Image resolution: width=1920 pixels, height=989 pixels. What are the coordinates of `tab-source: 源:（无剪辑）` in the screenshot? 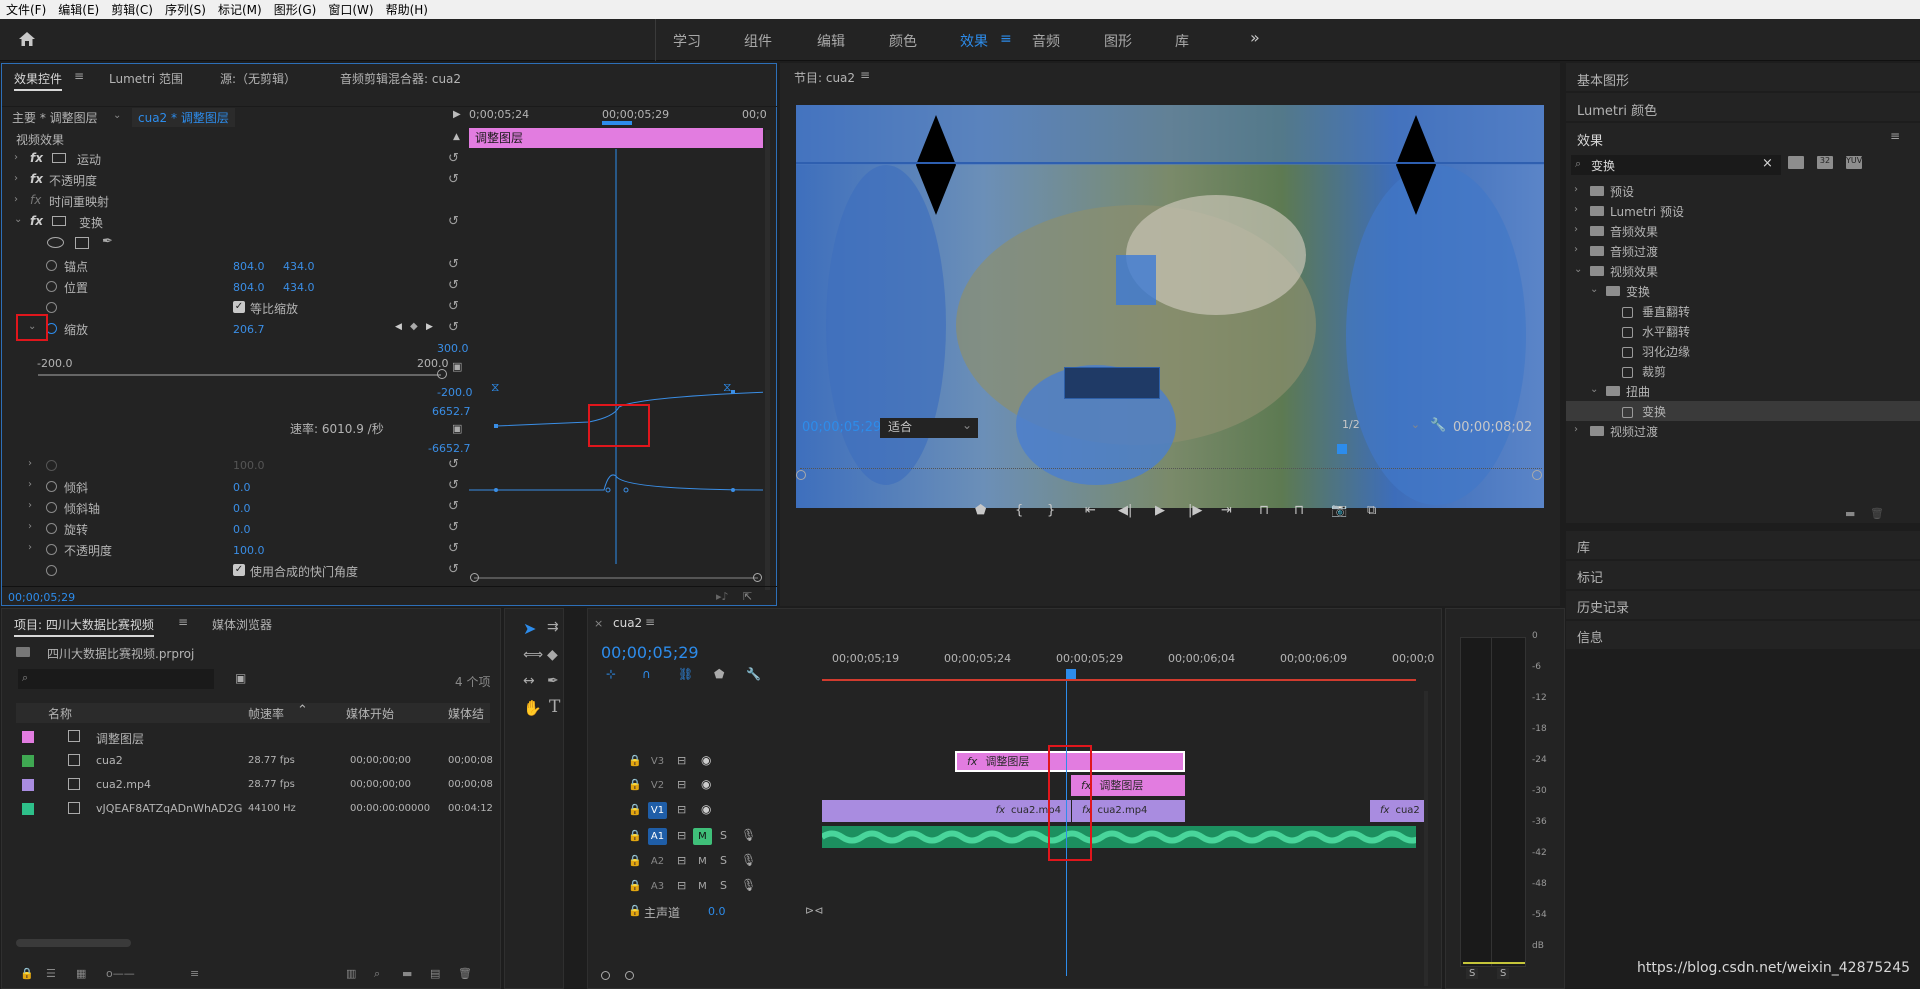 It's located at (258, 78).